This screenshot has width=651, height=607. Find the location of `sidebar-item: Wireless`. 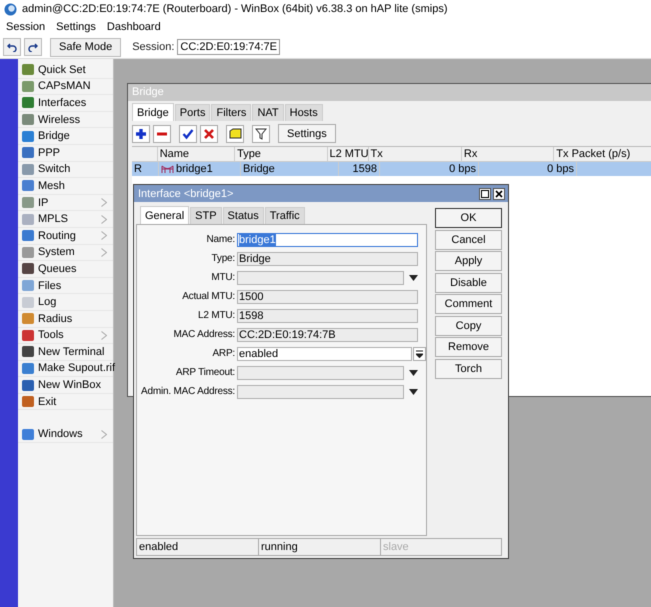

sidebar-item: Wireless is located at coordinates (65, 120).